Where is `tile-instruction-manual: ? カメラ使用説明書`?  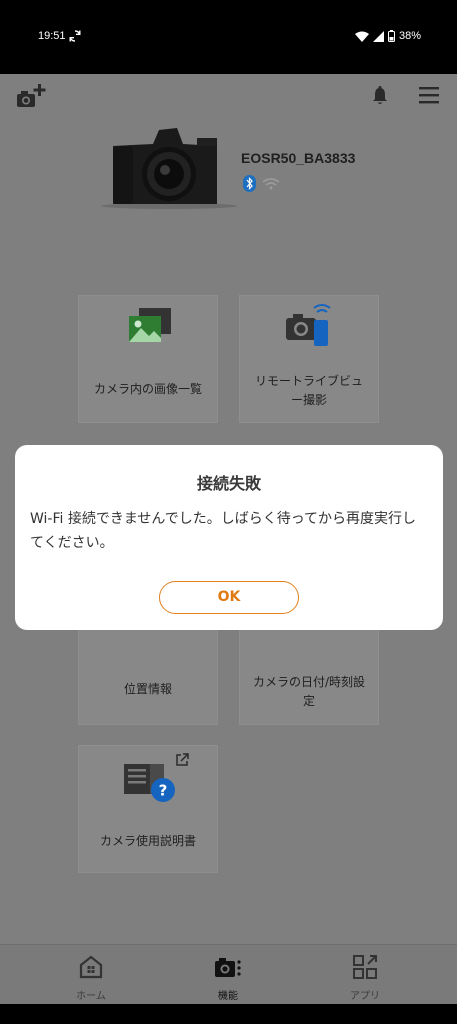
tile-instruction-manual: ? カメラ使用説明書 is located at coordinates (148, 809).